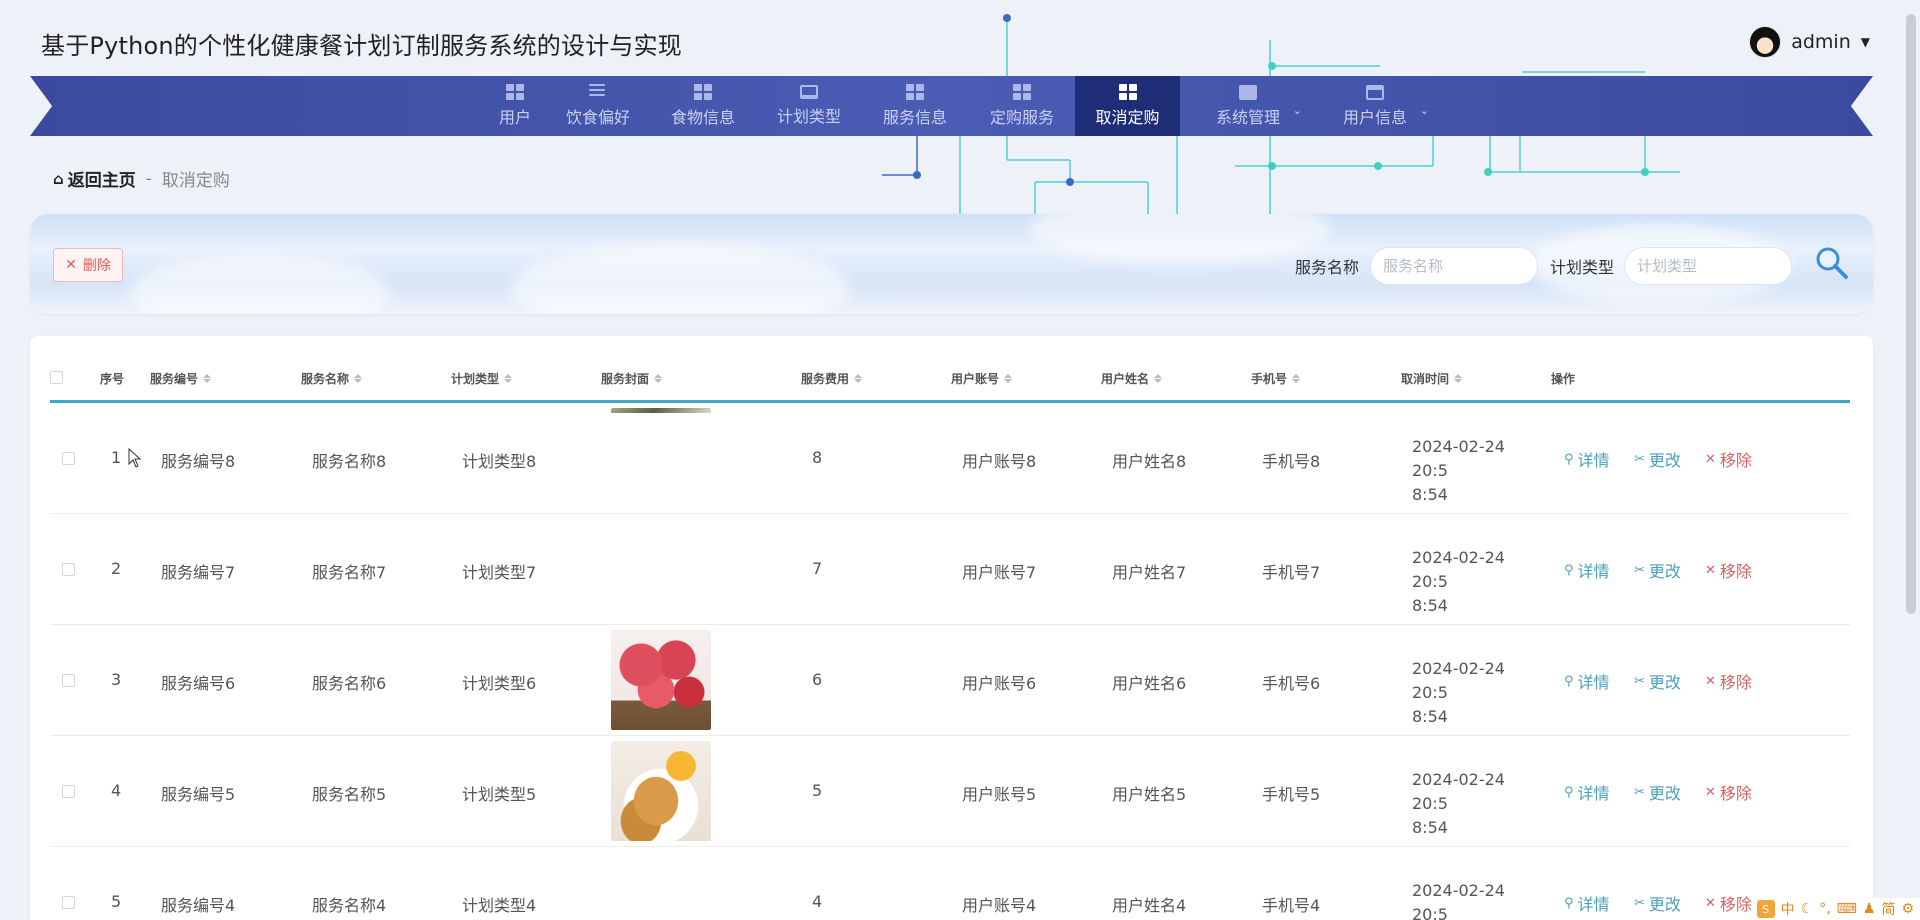 Image resolution: width=1920 pixels, height=920 pixels. I want to click on service-name-input, so click(1454, 266).